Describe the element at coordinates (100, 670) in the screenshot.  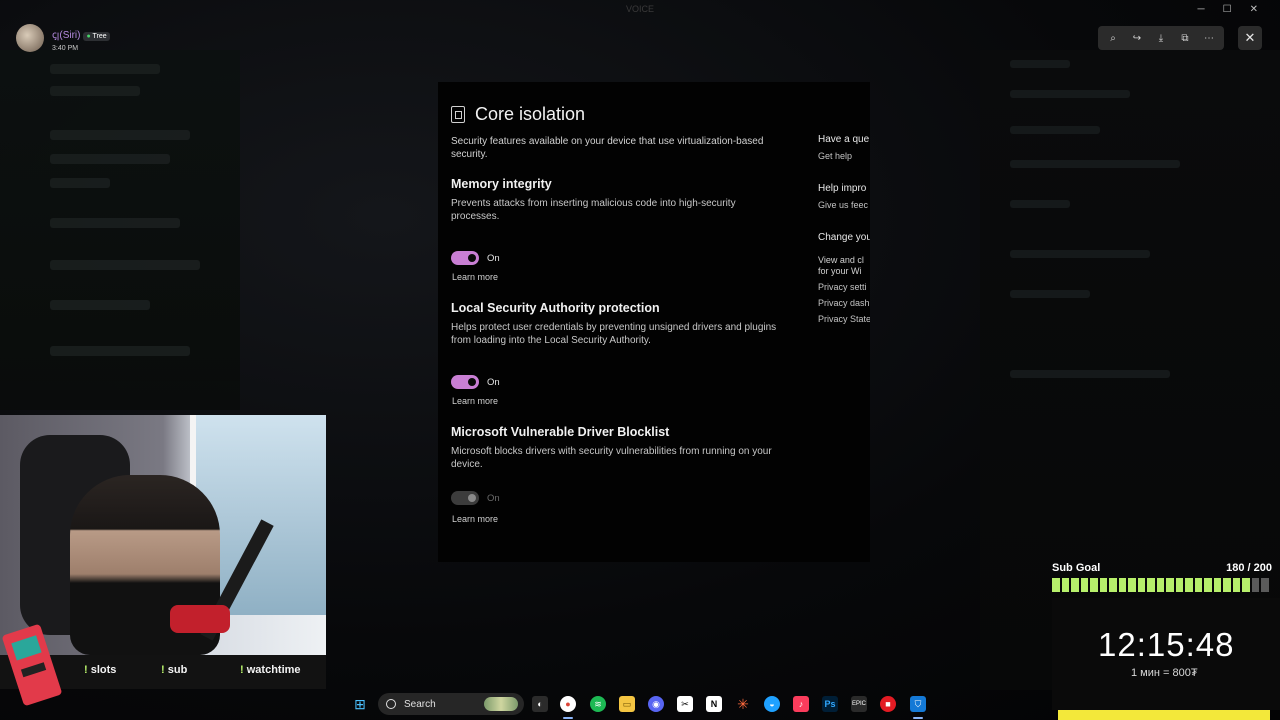
I see `command-slots: ! slots` at that location.